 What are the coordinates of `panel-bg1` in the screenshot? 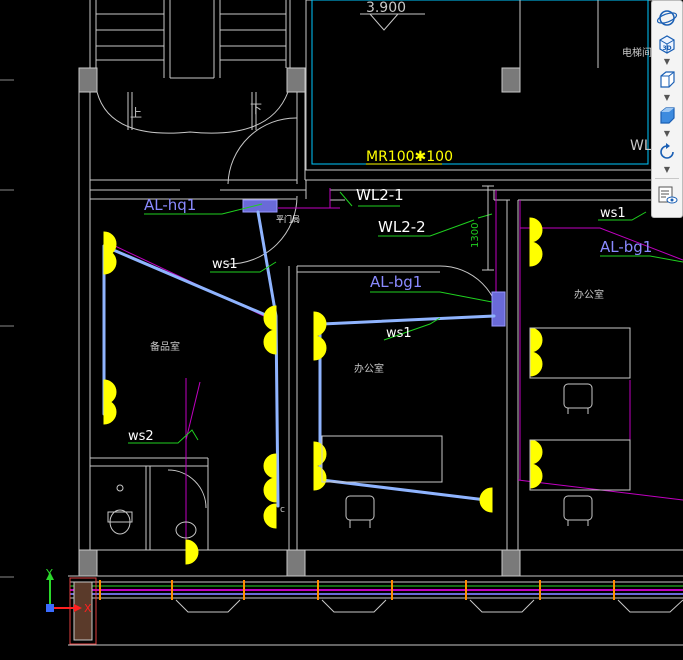 It's located at (498, 309).